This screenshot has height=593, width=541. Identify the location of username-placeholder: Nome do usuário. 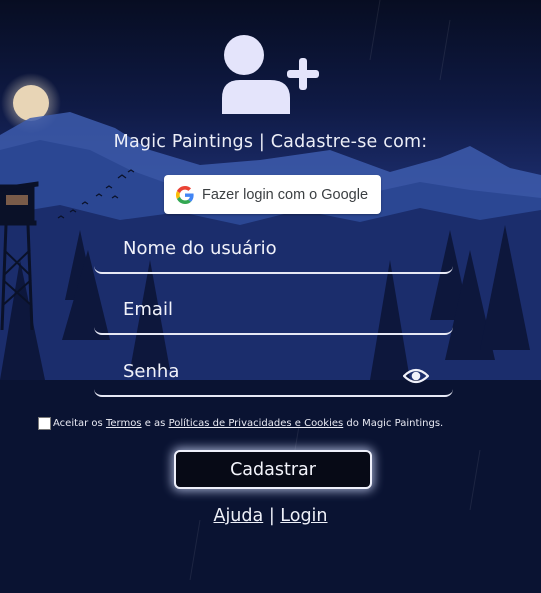
(200, 248).